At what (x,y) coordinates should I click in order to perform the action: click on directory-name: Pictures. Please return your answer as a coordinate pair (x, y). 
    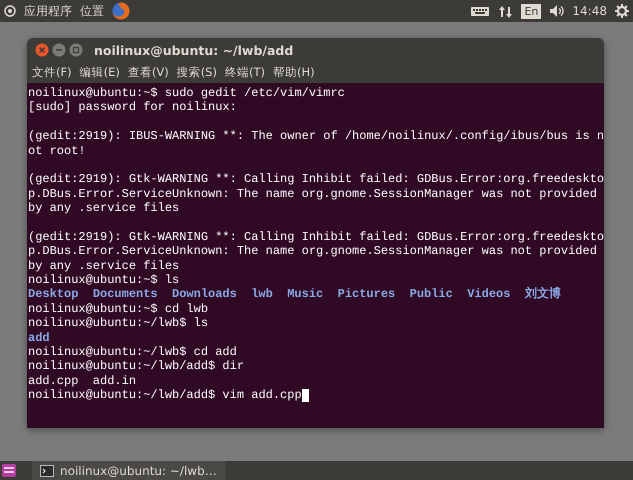
    Looking at the image, I should click on (367, 294).